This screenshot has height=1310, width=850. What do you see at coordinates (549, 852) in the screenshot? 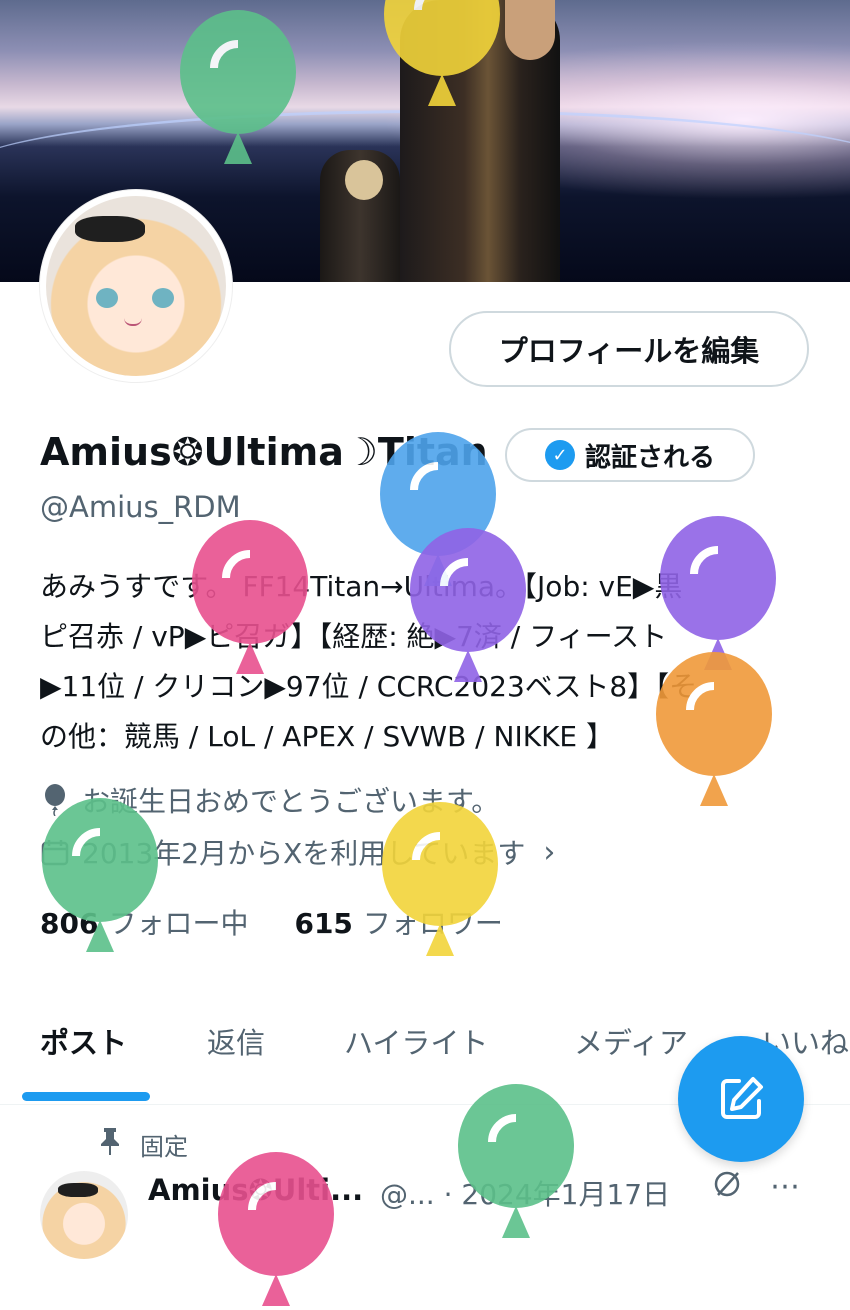
I see `chevron-right-icon: ›` at bounding box center [549, 852].